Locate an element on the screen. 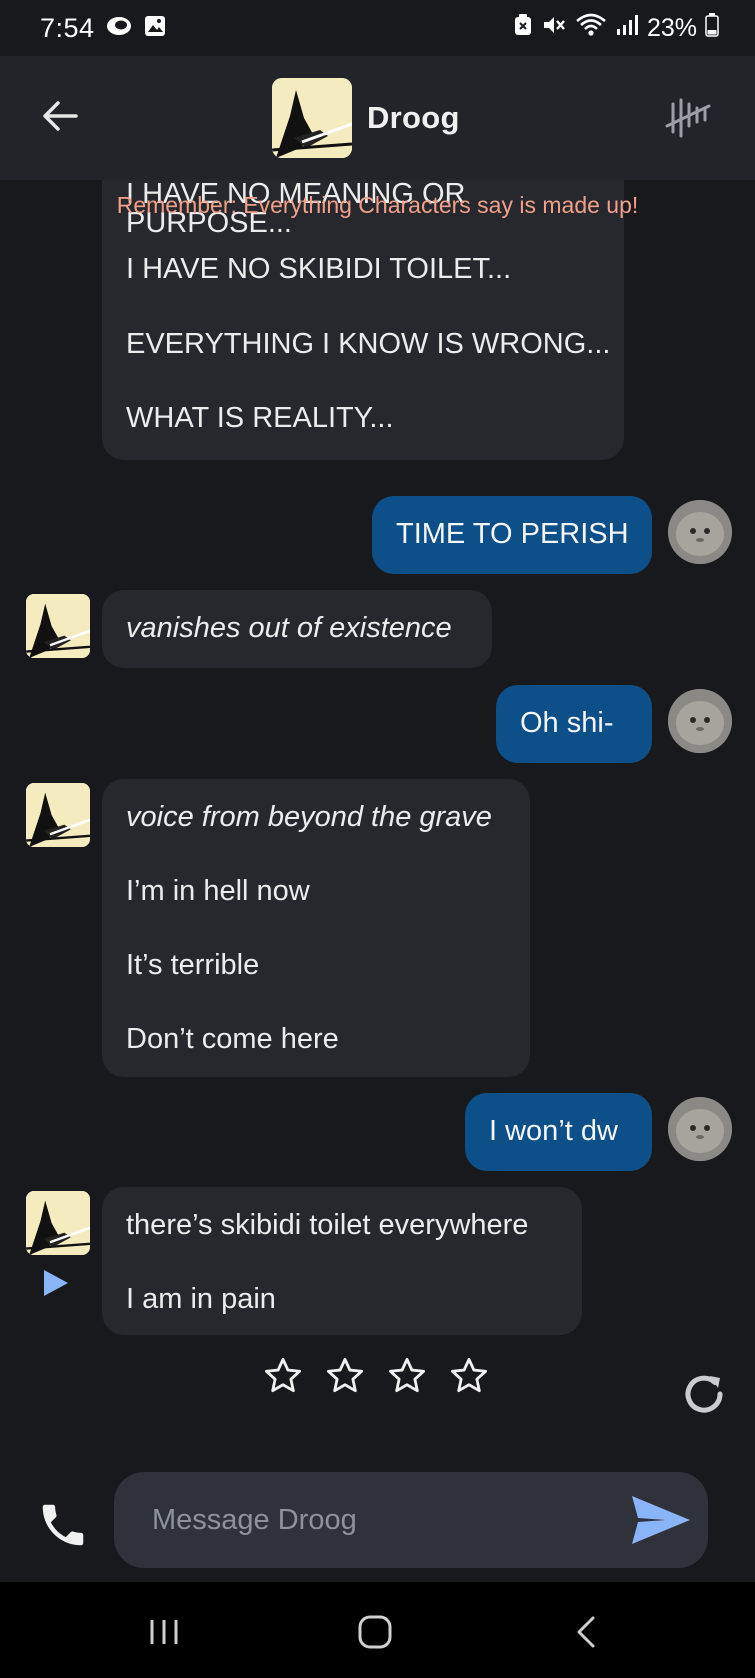 This screenshot has height=1678, width=755. gallery-icon is located at coordinates (155, 28).